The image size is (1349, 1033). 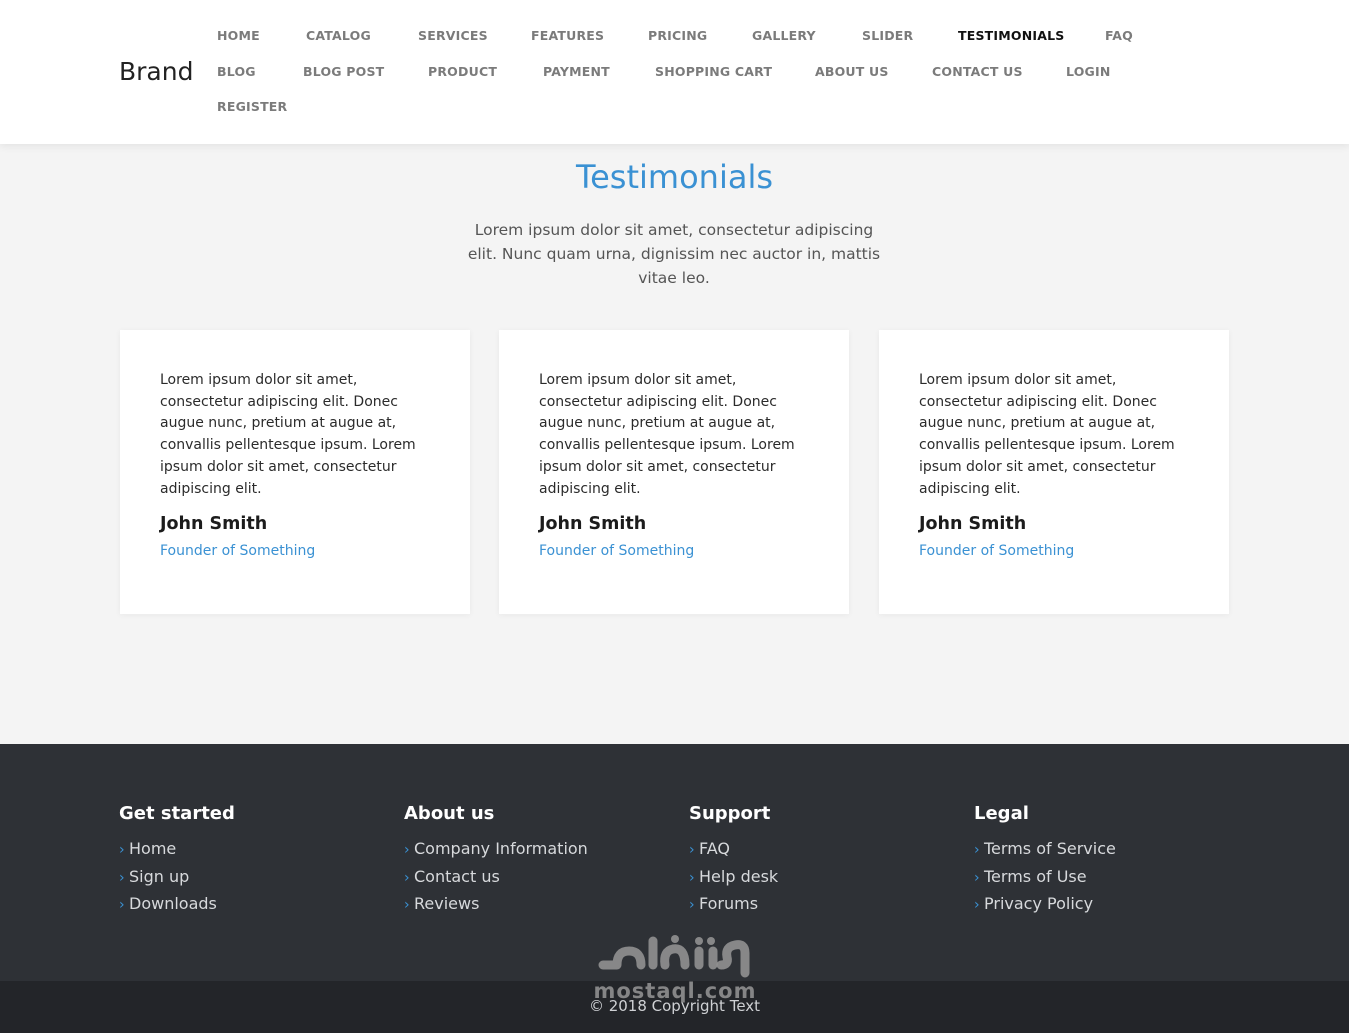 I want to click on footer-link-item: › Sign up, so click(x=249, y=877).